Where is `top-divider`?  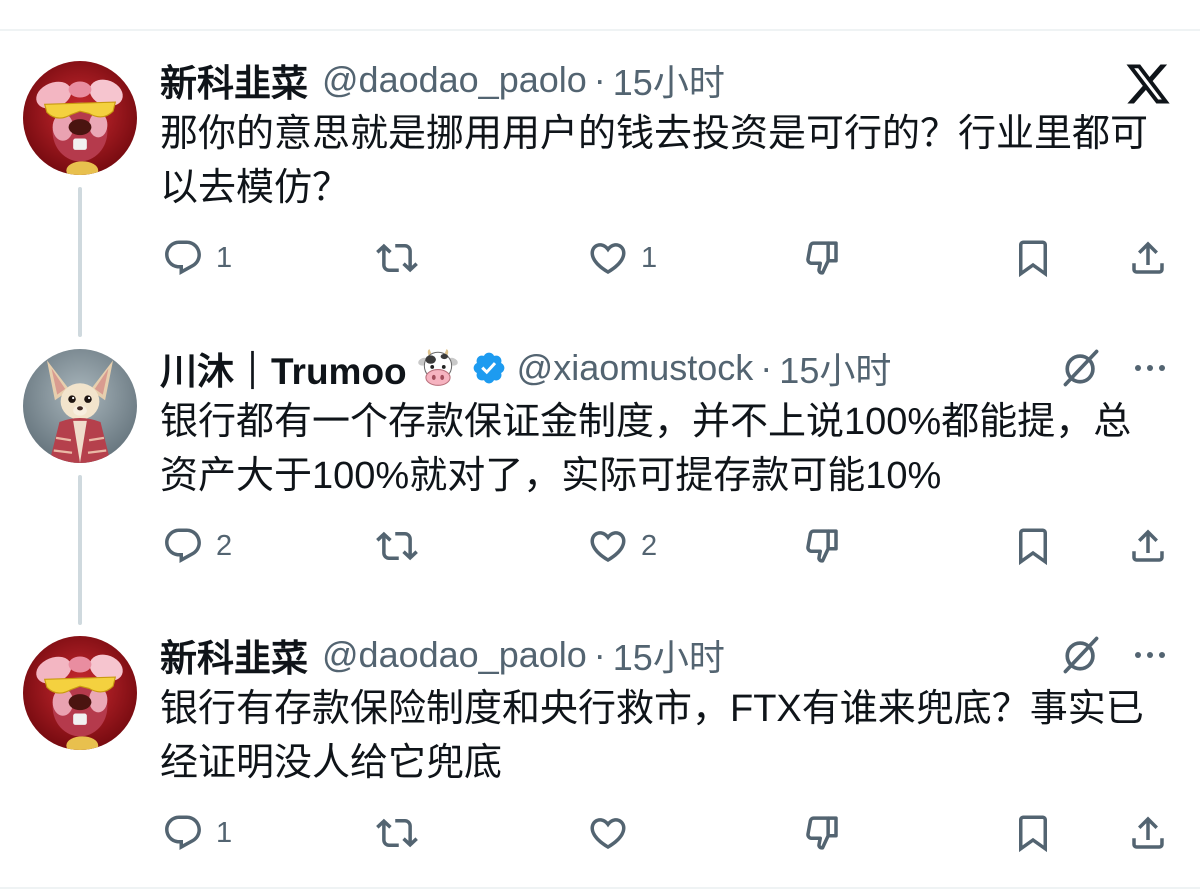
top-divider is located at coordinates (600, 30).